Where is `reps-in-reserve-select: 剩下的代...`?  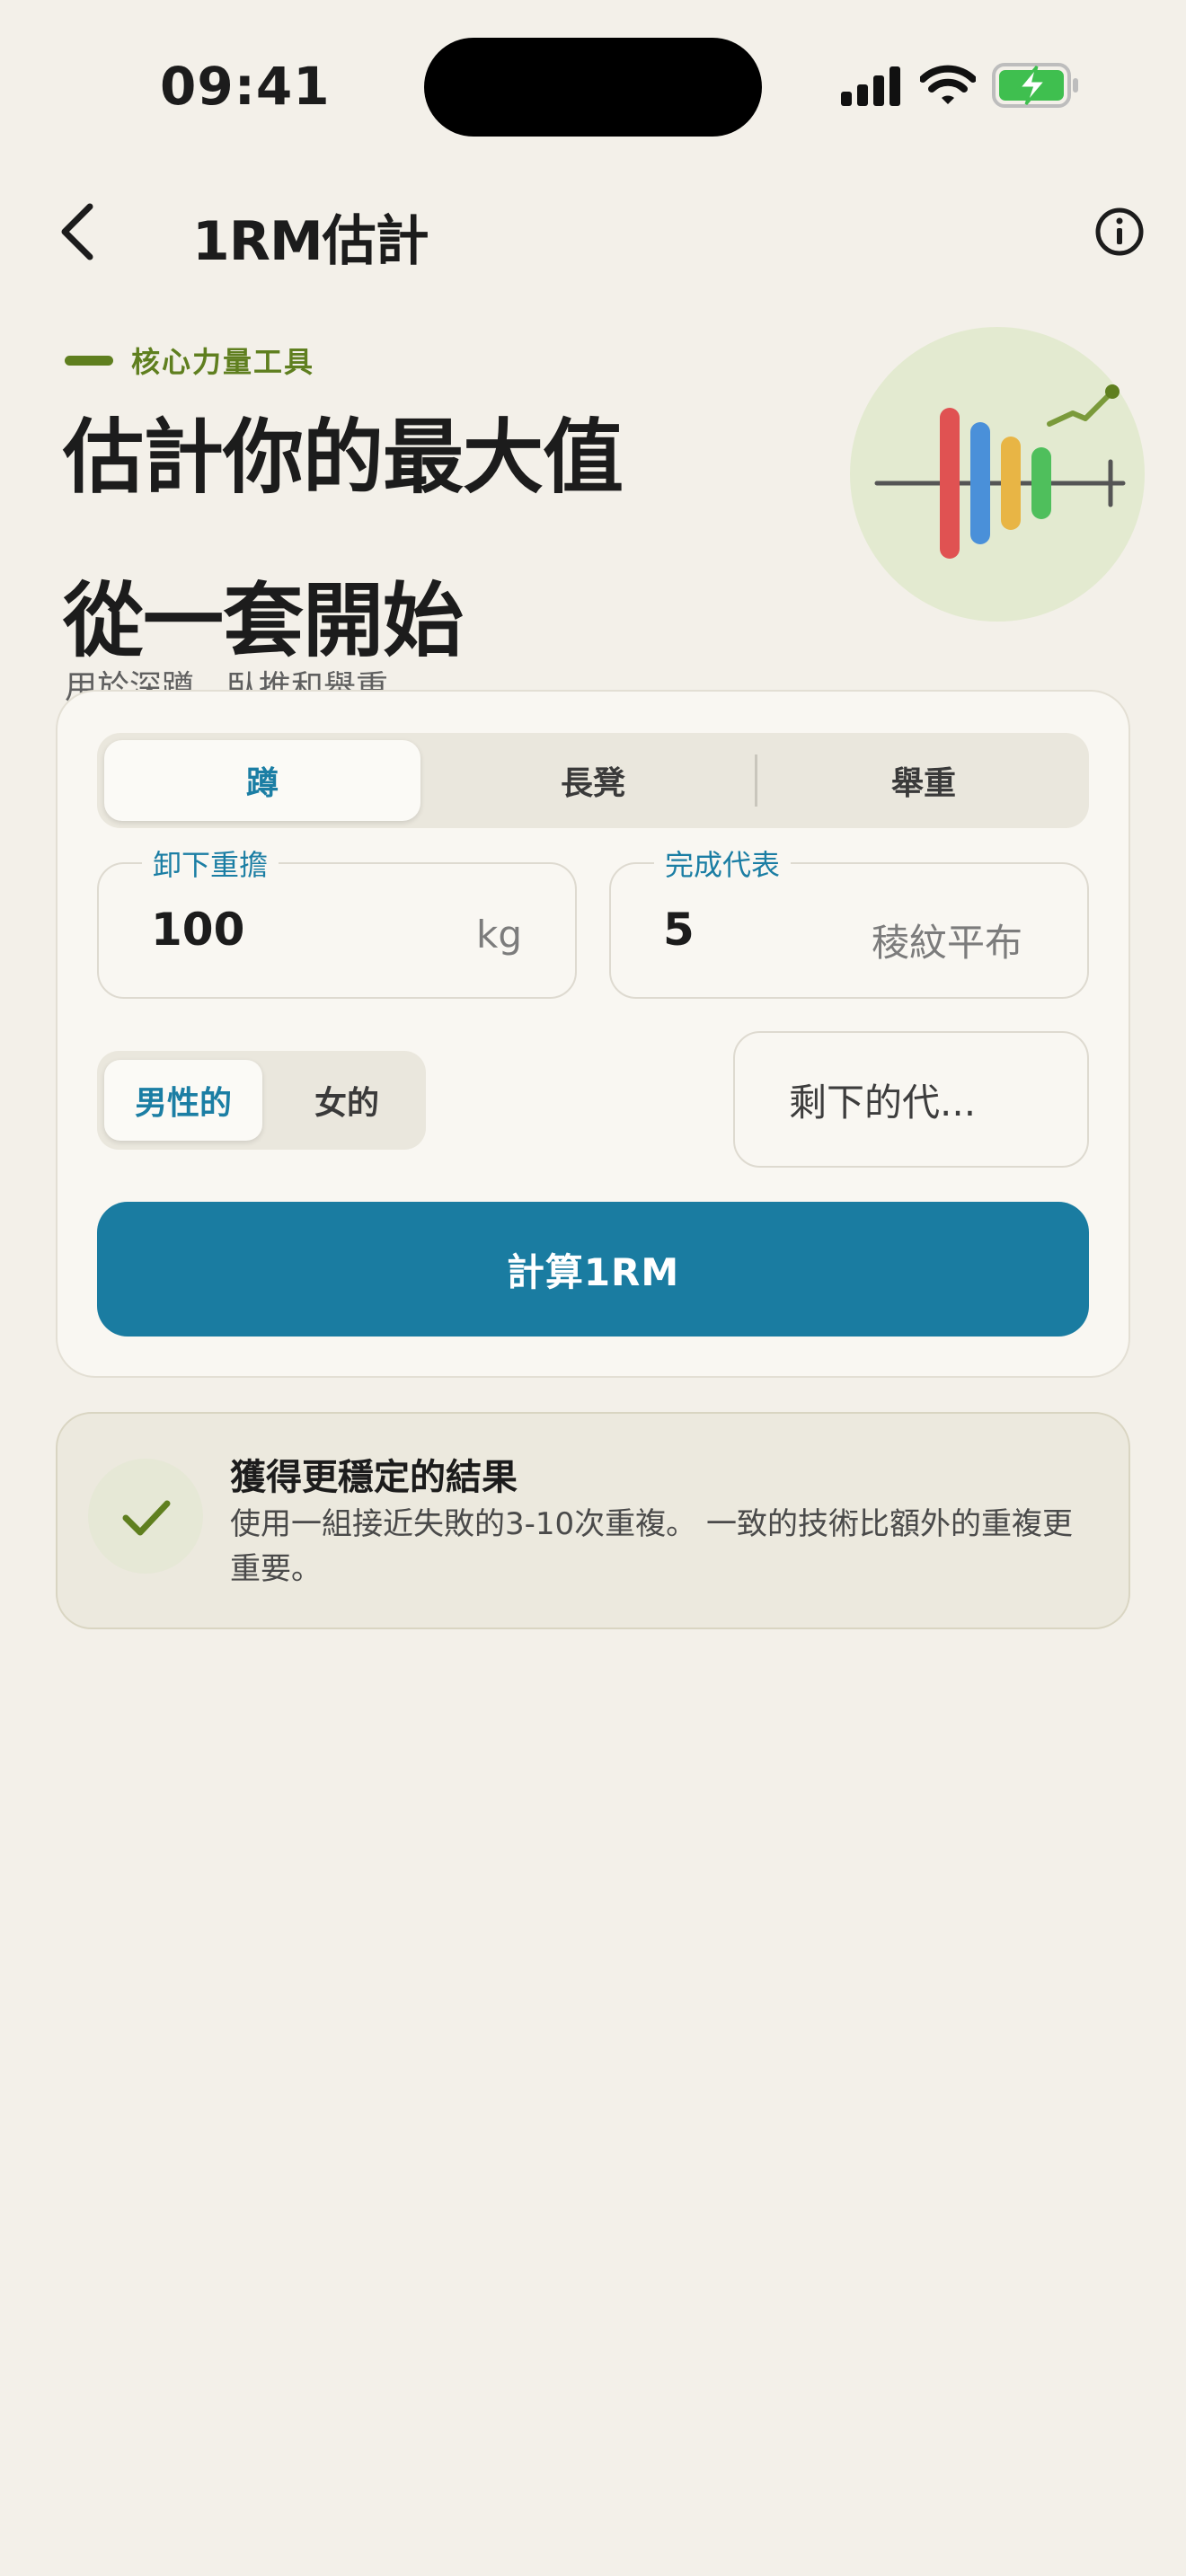
reps-in-reserve-select: 剩下的代... is located at coordinates (911, 1099).